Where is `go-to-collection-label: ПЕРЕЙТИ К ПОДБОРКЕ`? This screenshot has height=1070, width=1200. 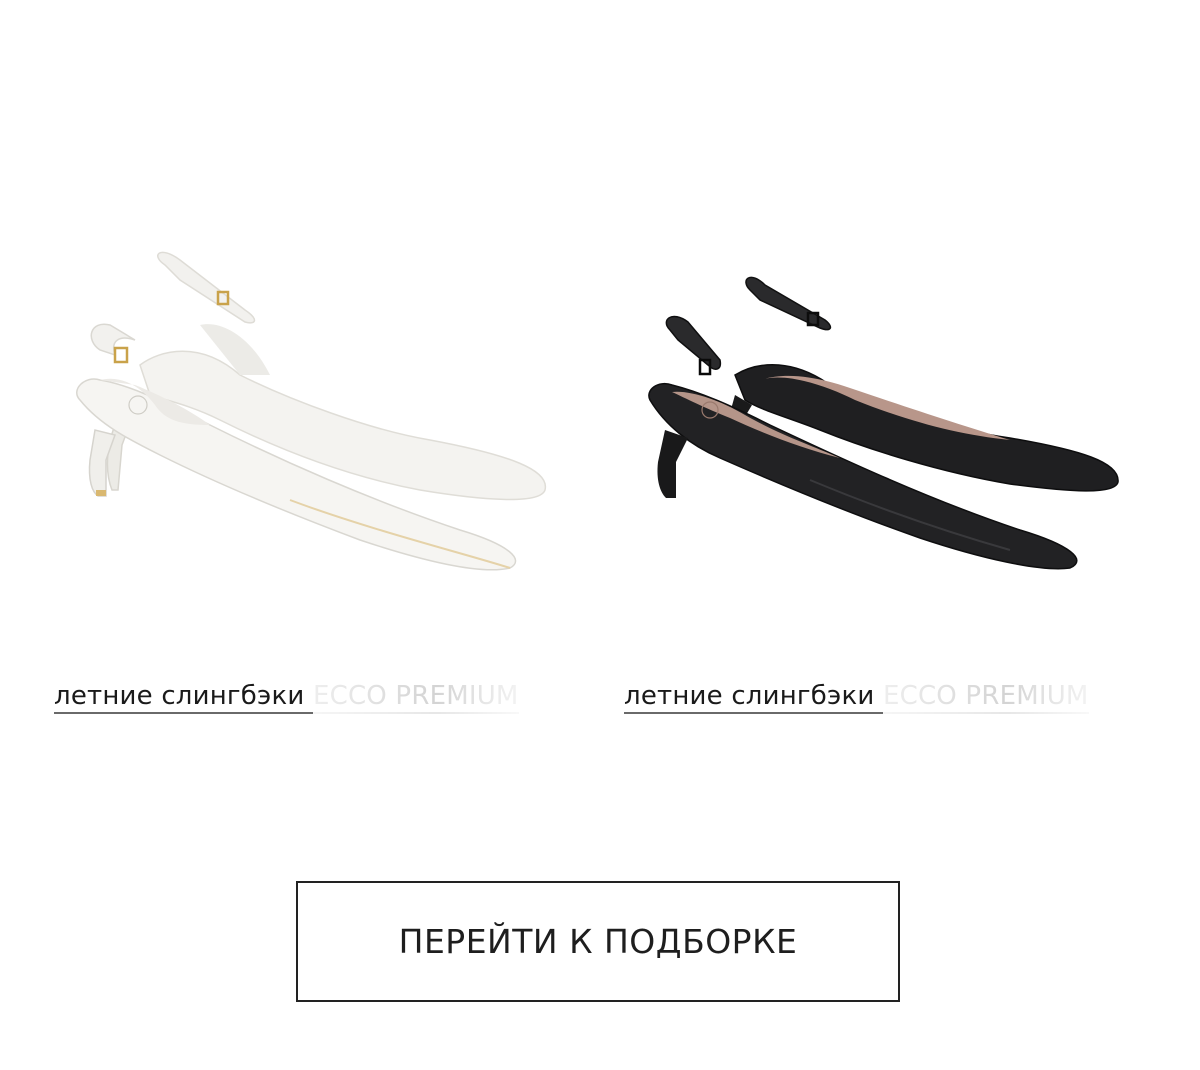
go-to-collection-label: ПЕРЕЙТИ К ПОДБОРКЕ is located at coordinates (598, 941).